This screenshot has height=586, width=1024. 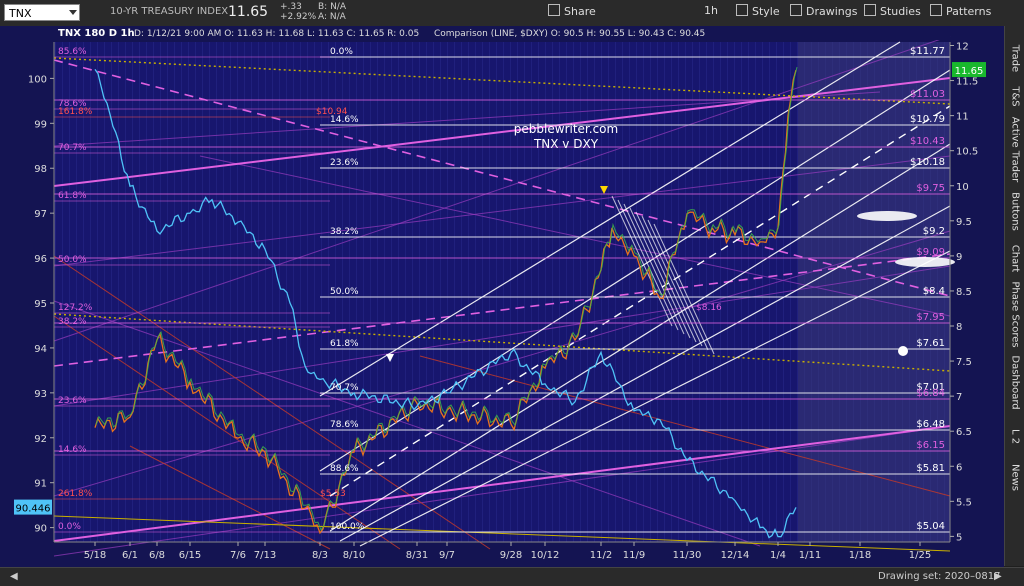 What do you see at coordinates (344, 292) in the screenshot?
I see `fib-pct-label: 50.0%` at bounding box center [344, 292].